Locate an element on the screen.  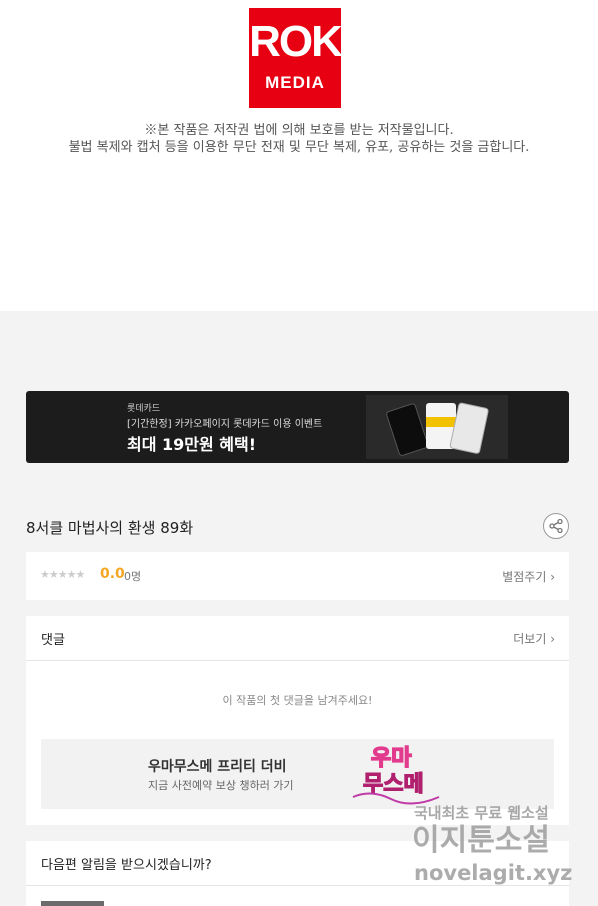
rating-score: 0.0 is located at coordinates (112, 574).